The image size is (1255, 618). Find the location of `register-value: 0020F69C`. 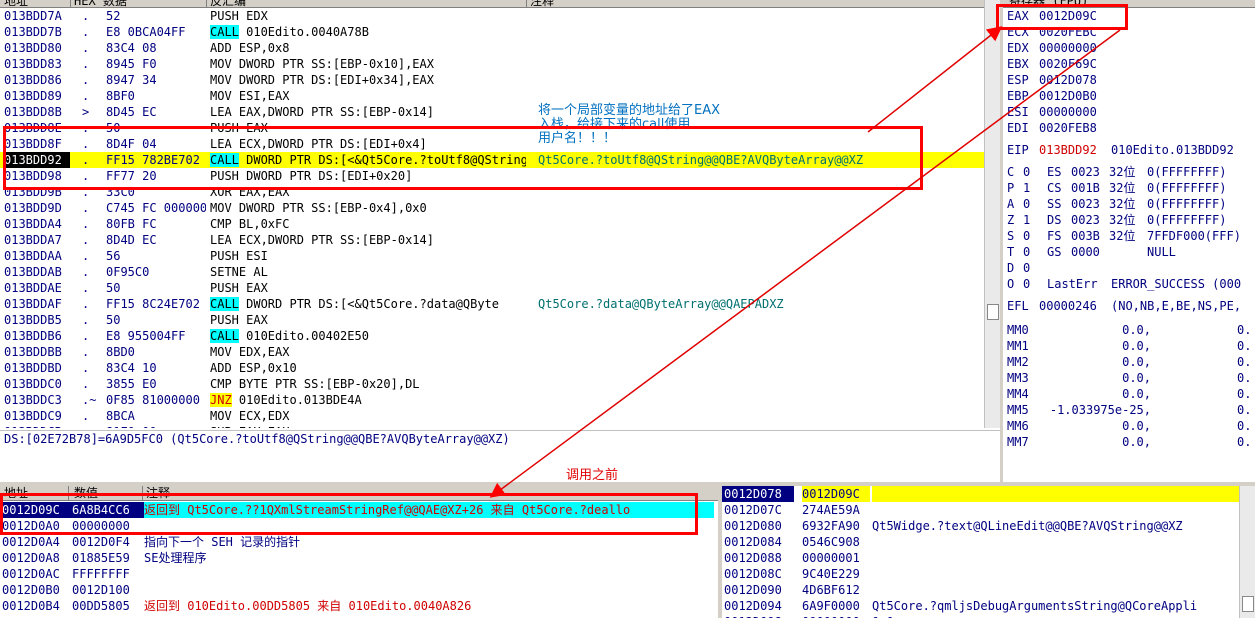

register-value: 0020F69C is located at coordinates (1068, 64).